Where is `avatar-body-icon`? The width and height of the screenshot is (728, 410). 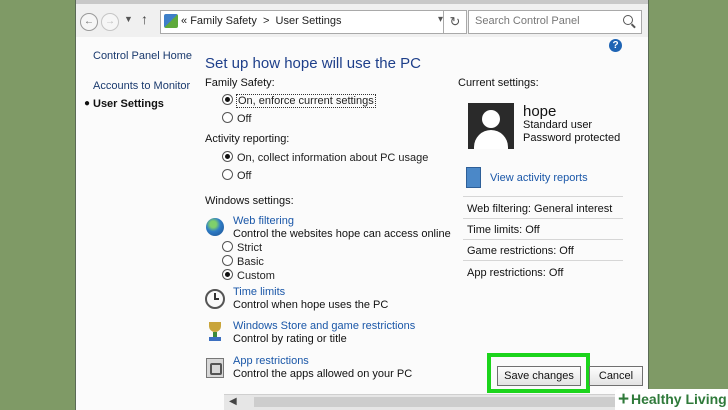 avatar-body-icon is located at coordinates (491, 139).